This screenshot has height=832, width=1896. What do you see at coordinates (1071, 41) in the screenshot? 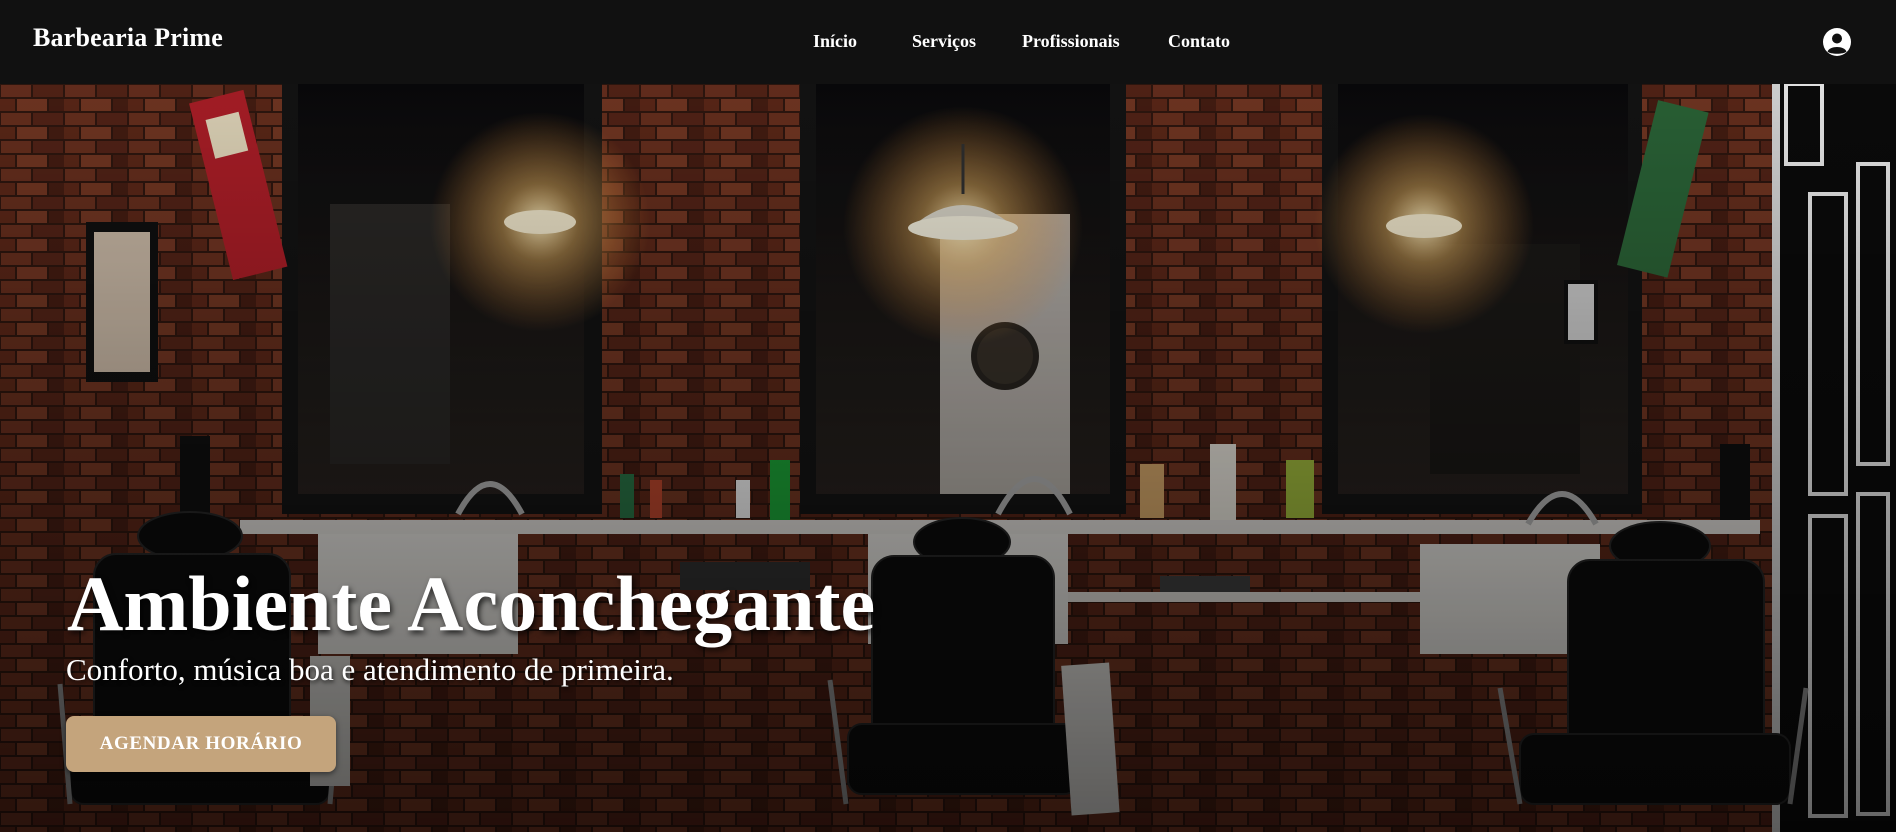
I see `nav-link-profissionais: Profissionais` at bounding box center [1071, 41].